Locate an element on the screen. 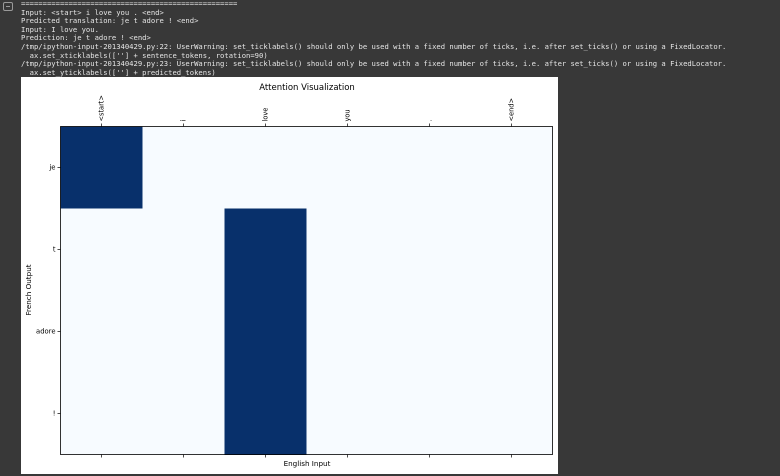 This screenshot has height=476, width=780. y-tick-label: adore is located at coordinates (45, 332).